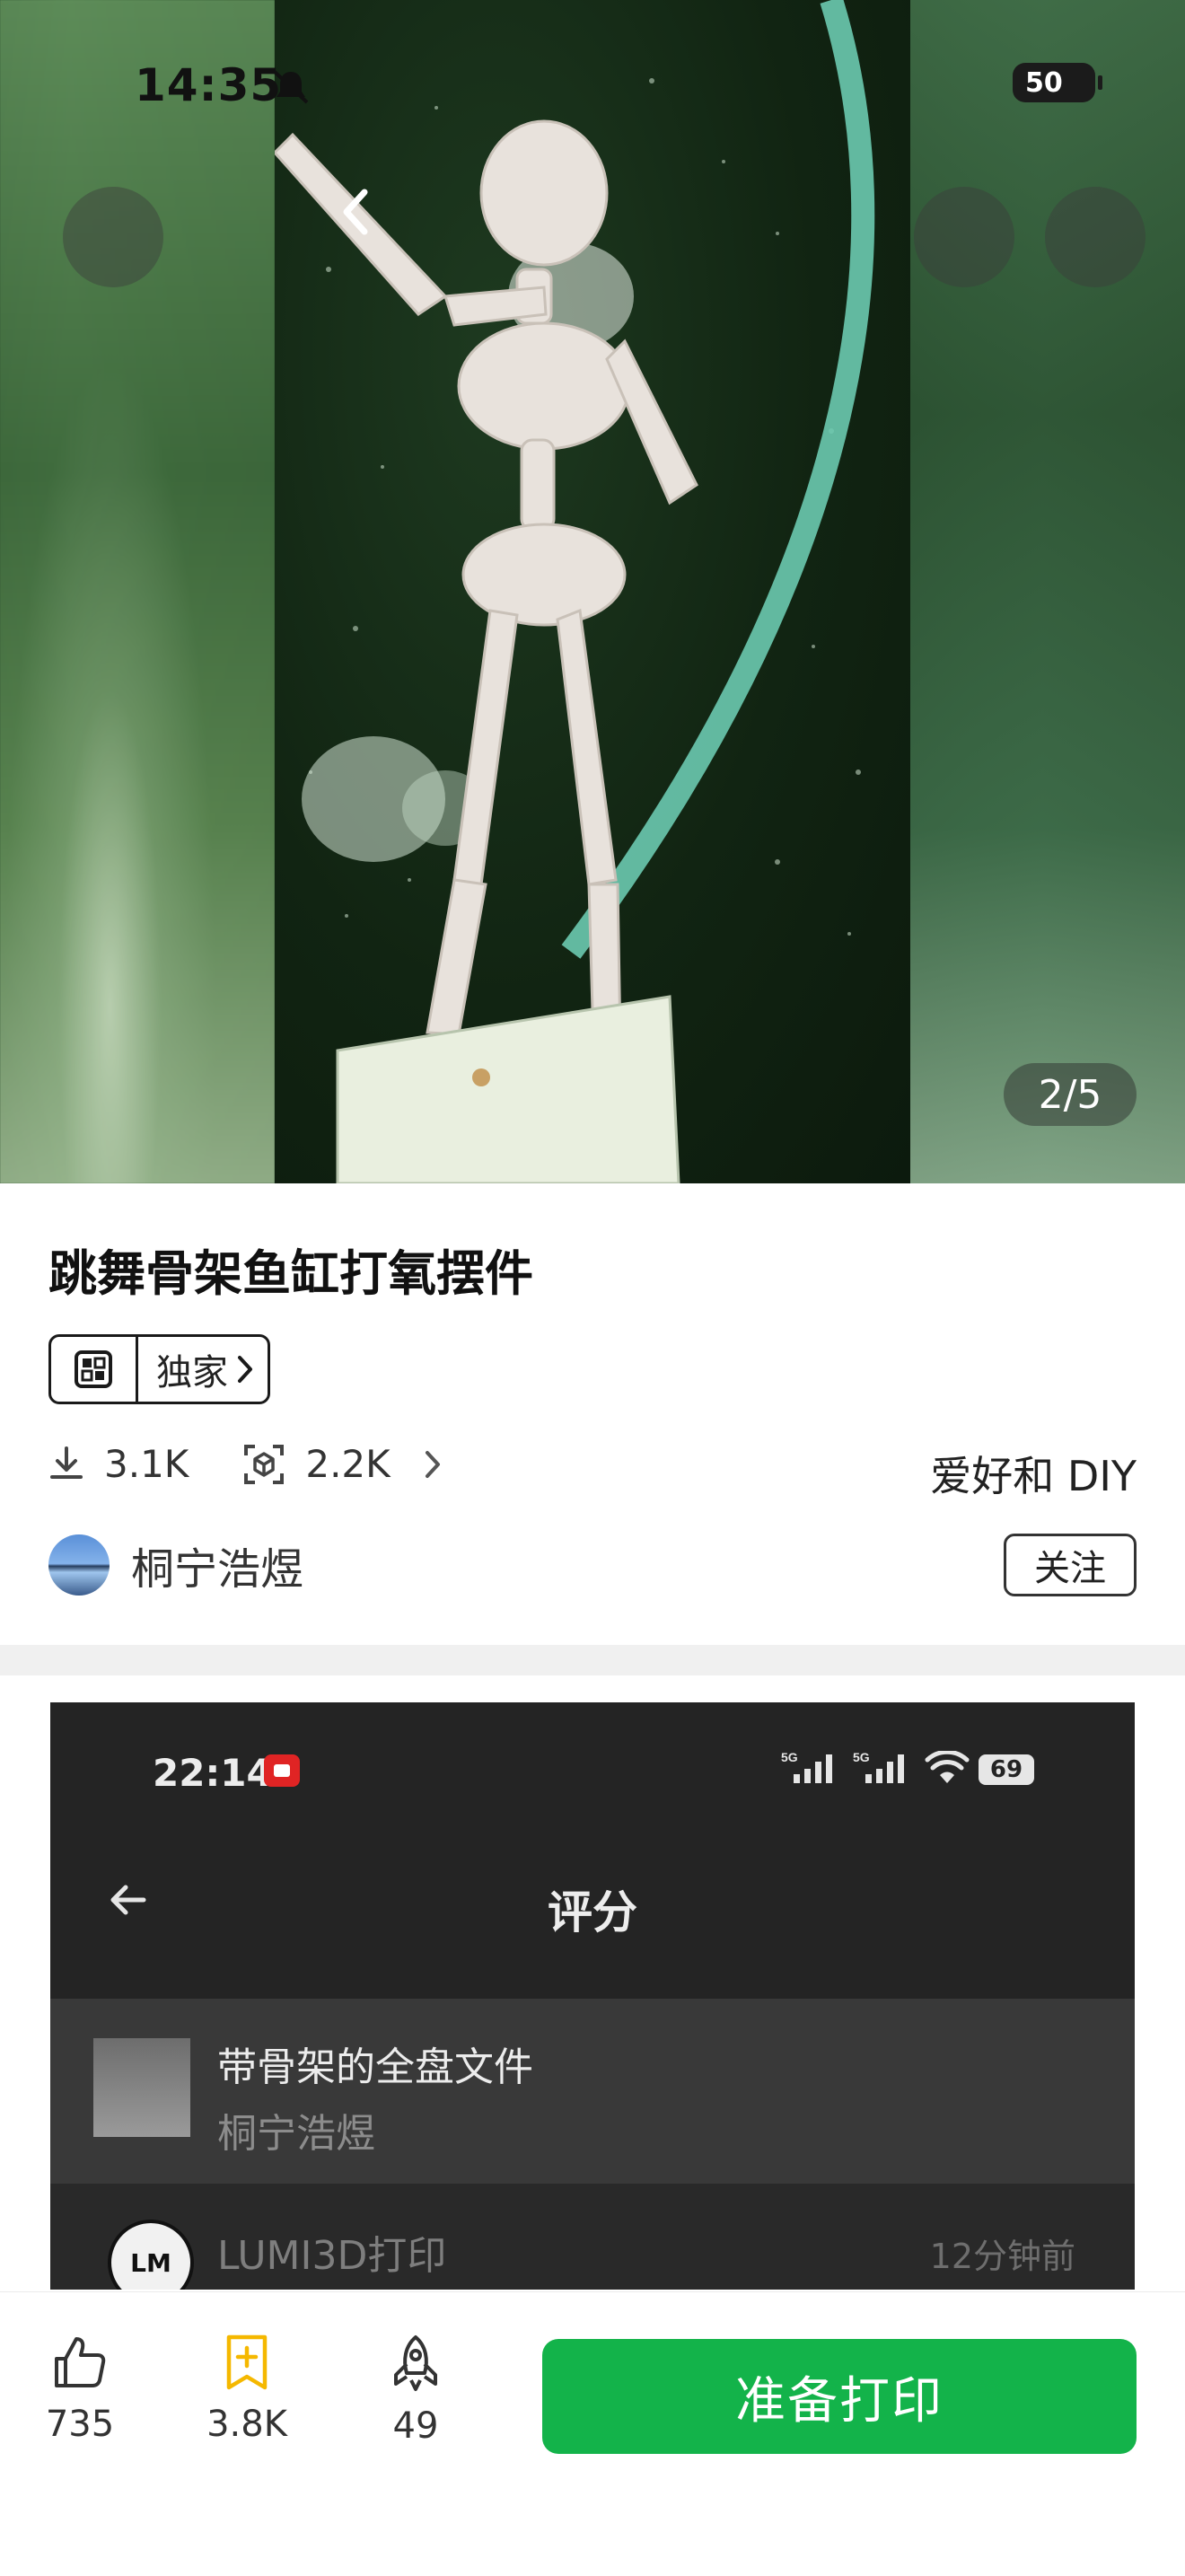  Describe the element at coordinates (151, 2255) in the screenshot. I see `commenter-logo: LM` at that location.